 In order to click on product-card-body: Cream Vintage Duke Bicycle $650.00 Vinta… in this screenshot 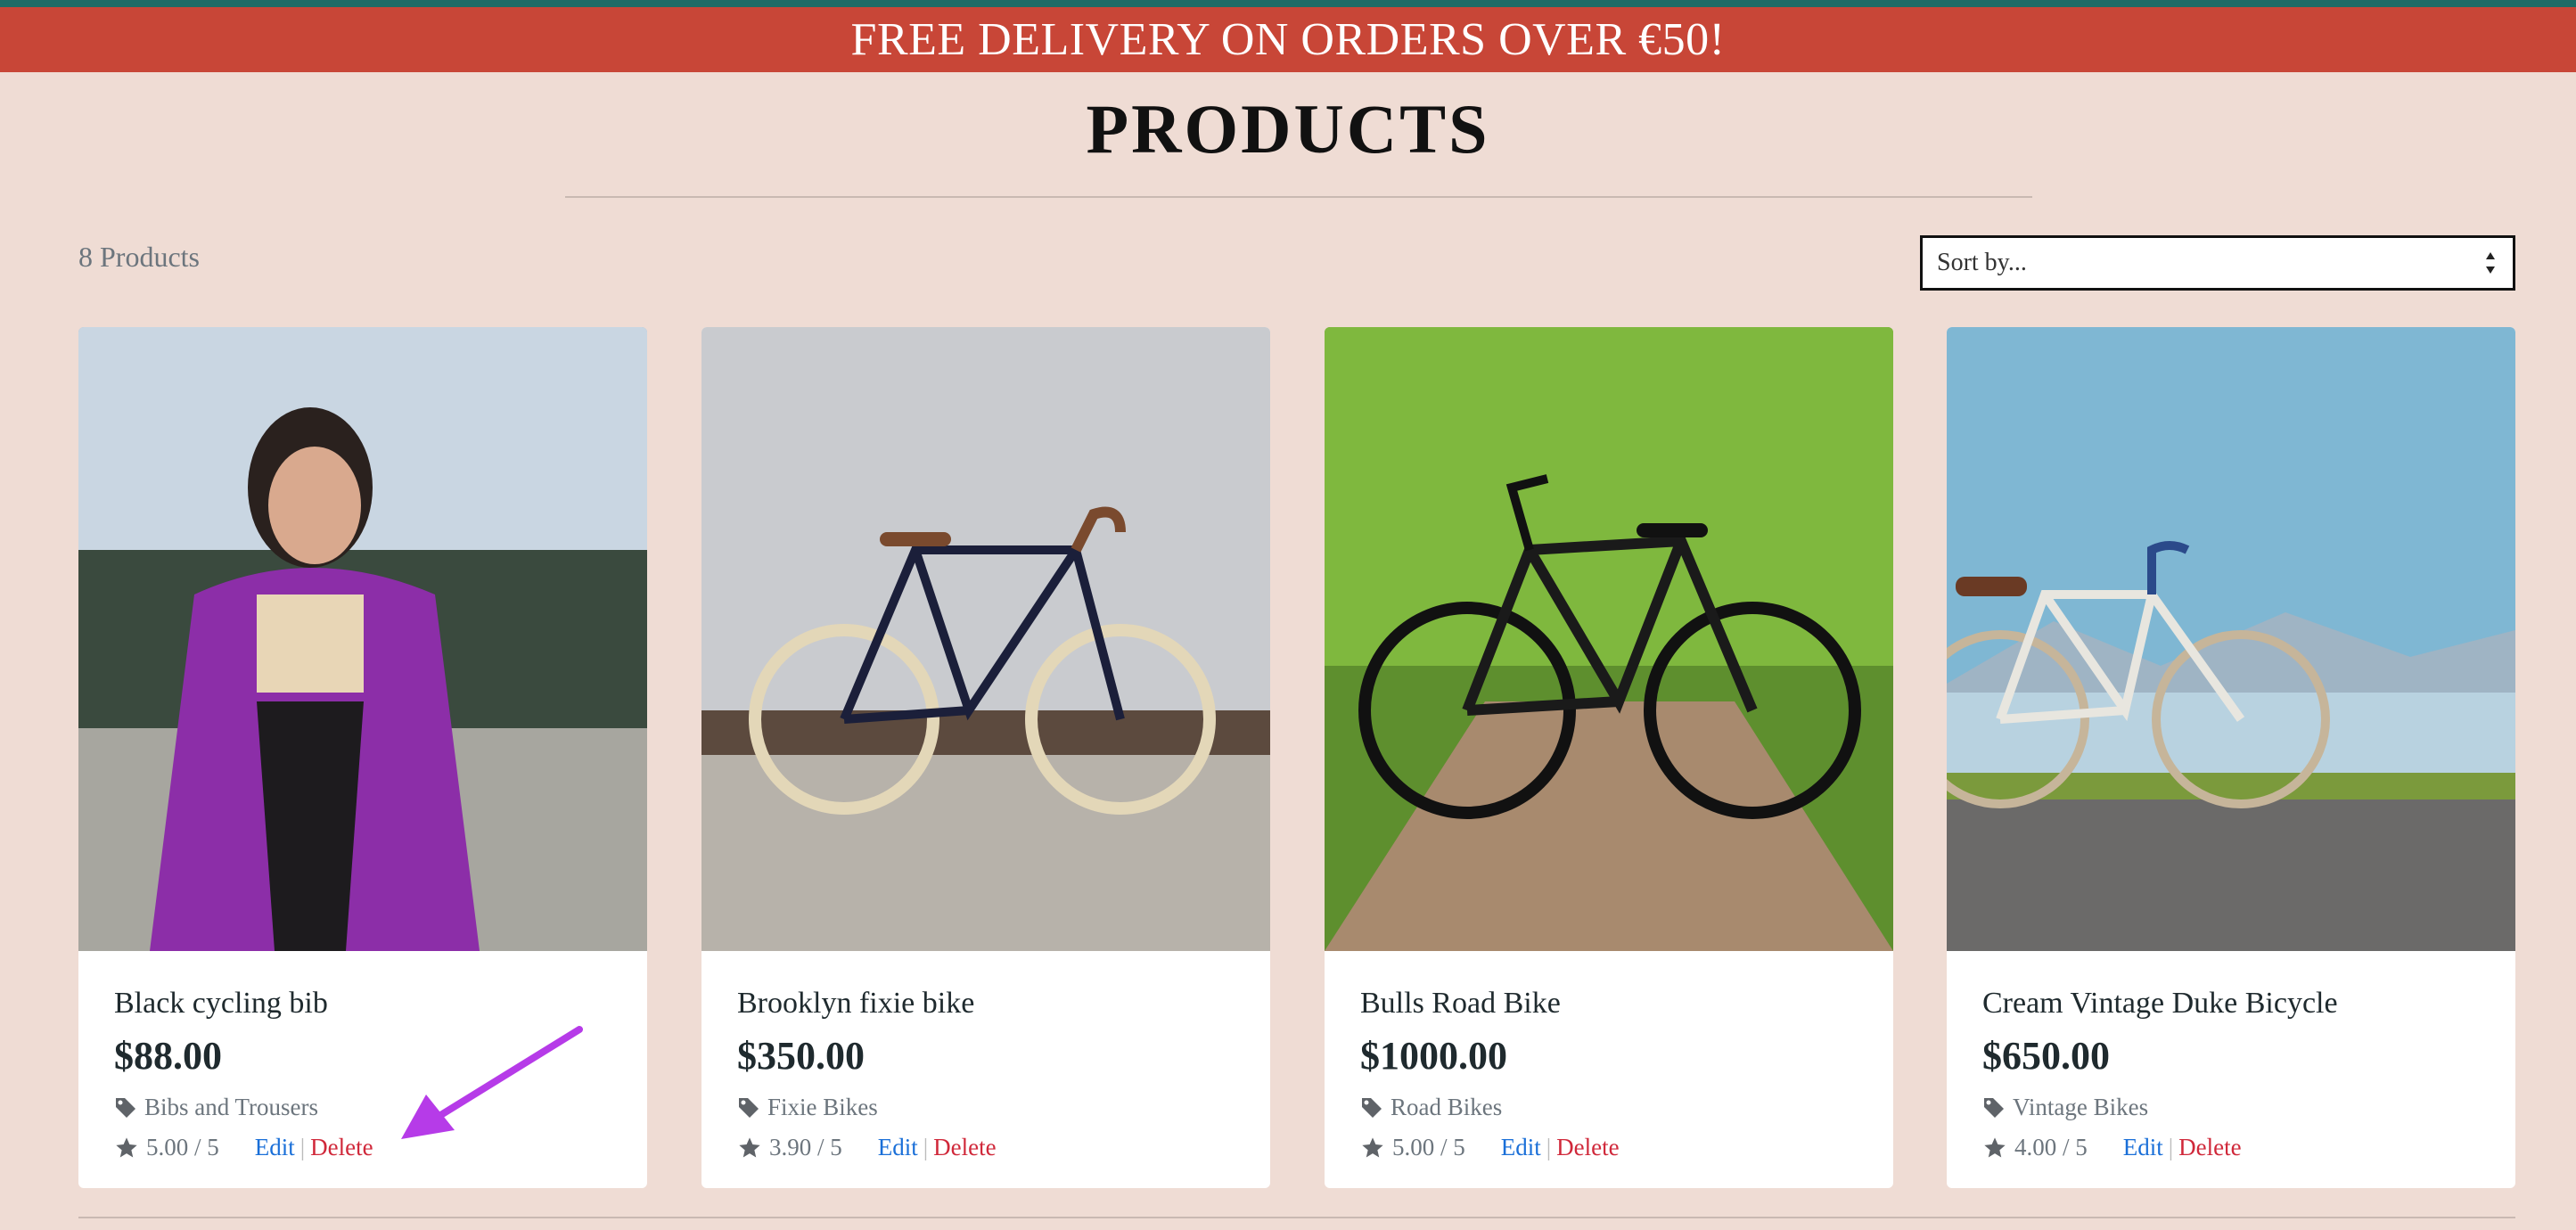, I will do `click(2231, 1069)`.